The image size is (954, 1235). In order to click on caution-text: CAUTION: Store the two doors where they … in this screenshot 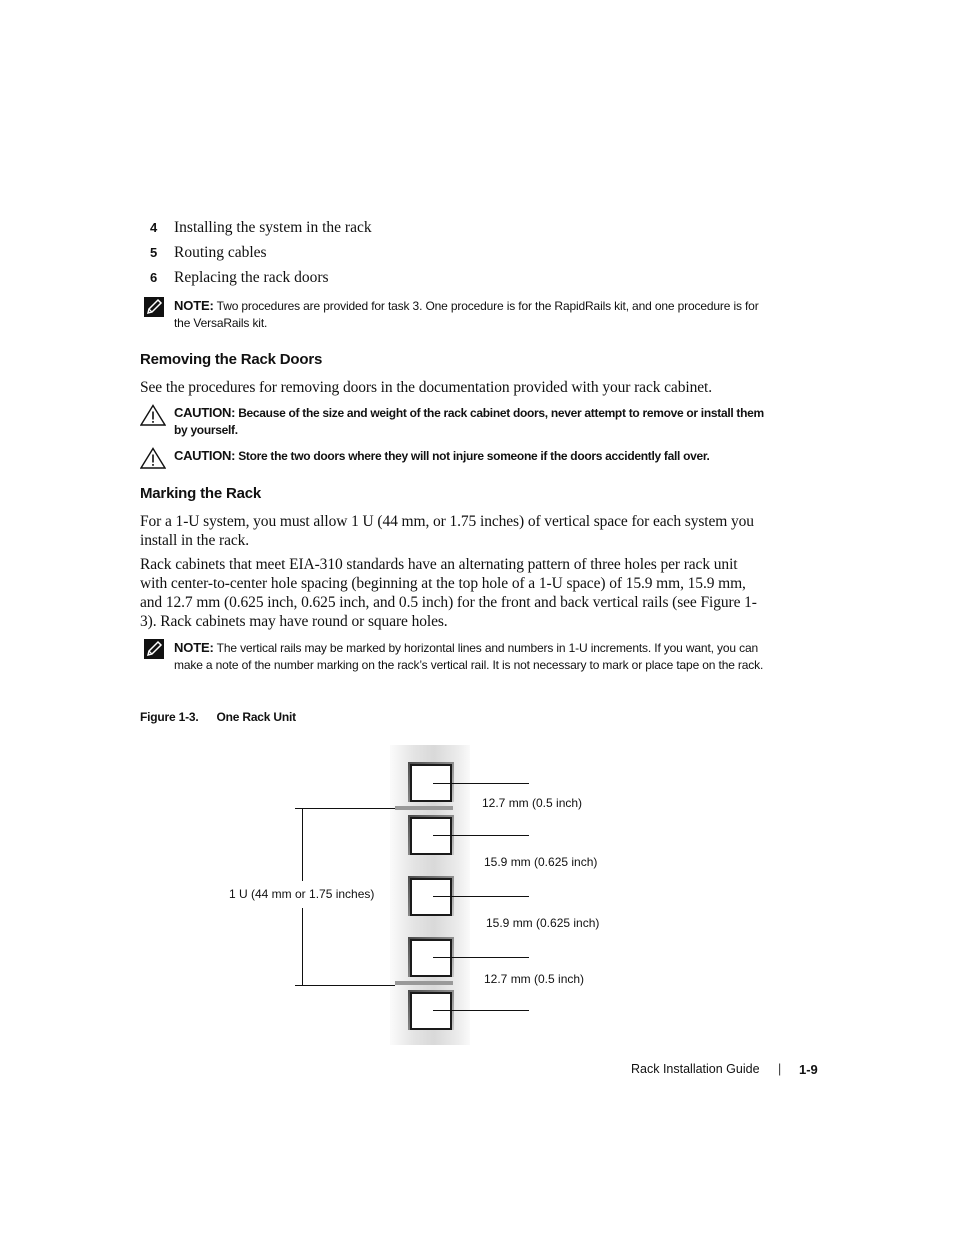, I will do `click(469, 456)`.